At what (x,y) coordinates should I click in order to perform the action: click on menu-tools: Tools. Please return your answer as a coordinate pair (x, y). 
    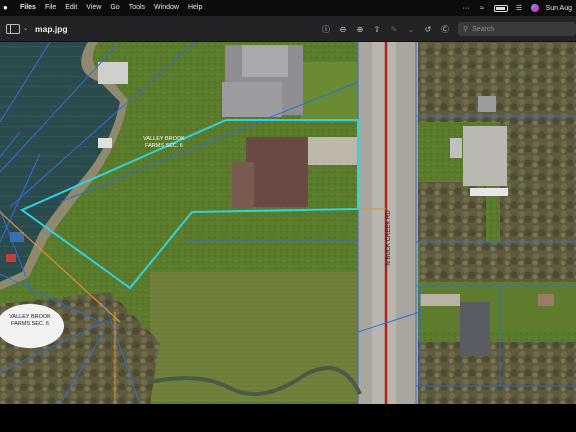
    Looking at the image, I should click on (137, 8).